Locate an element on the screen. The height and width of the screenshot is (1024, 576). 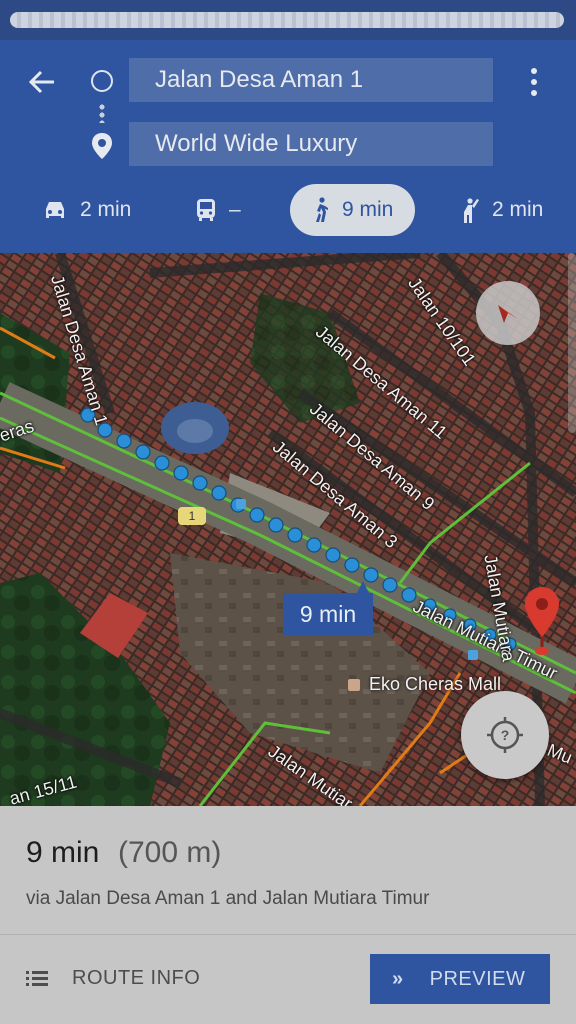
tab-drive: 2 min is located at coordinates (86, 210).